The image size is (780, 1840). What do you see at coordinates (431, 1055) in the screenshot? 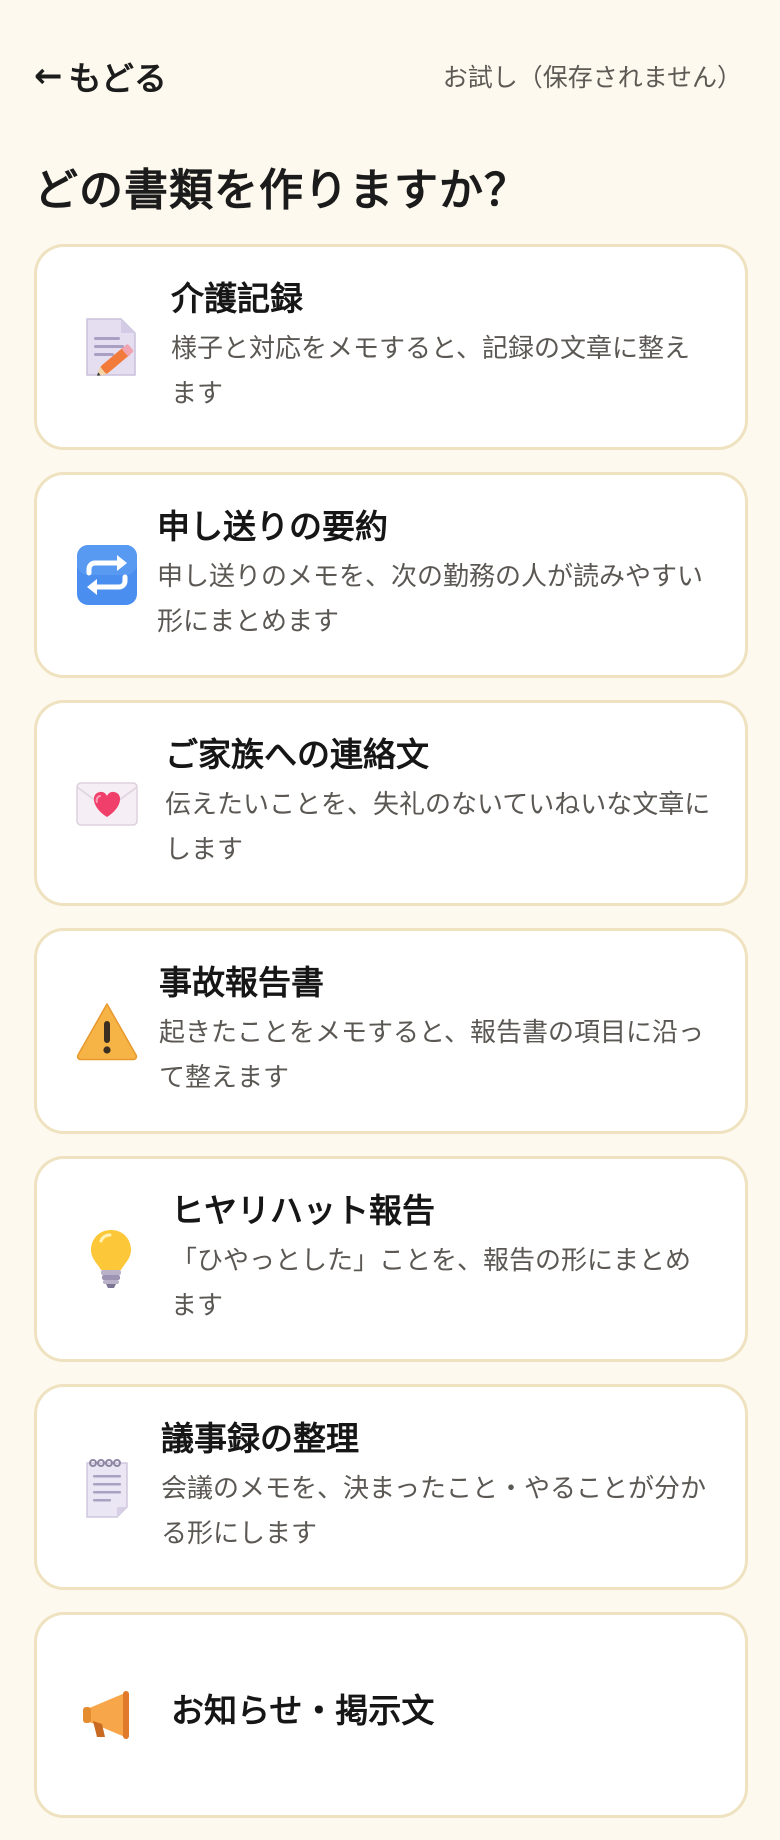
I see `card-description: 起きたことをメモすると、報告書の項目に沿って整えます` at bounding box center [431, 1055].